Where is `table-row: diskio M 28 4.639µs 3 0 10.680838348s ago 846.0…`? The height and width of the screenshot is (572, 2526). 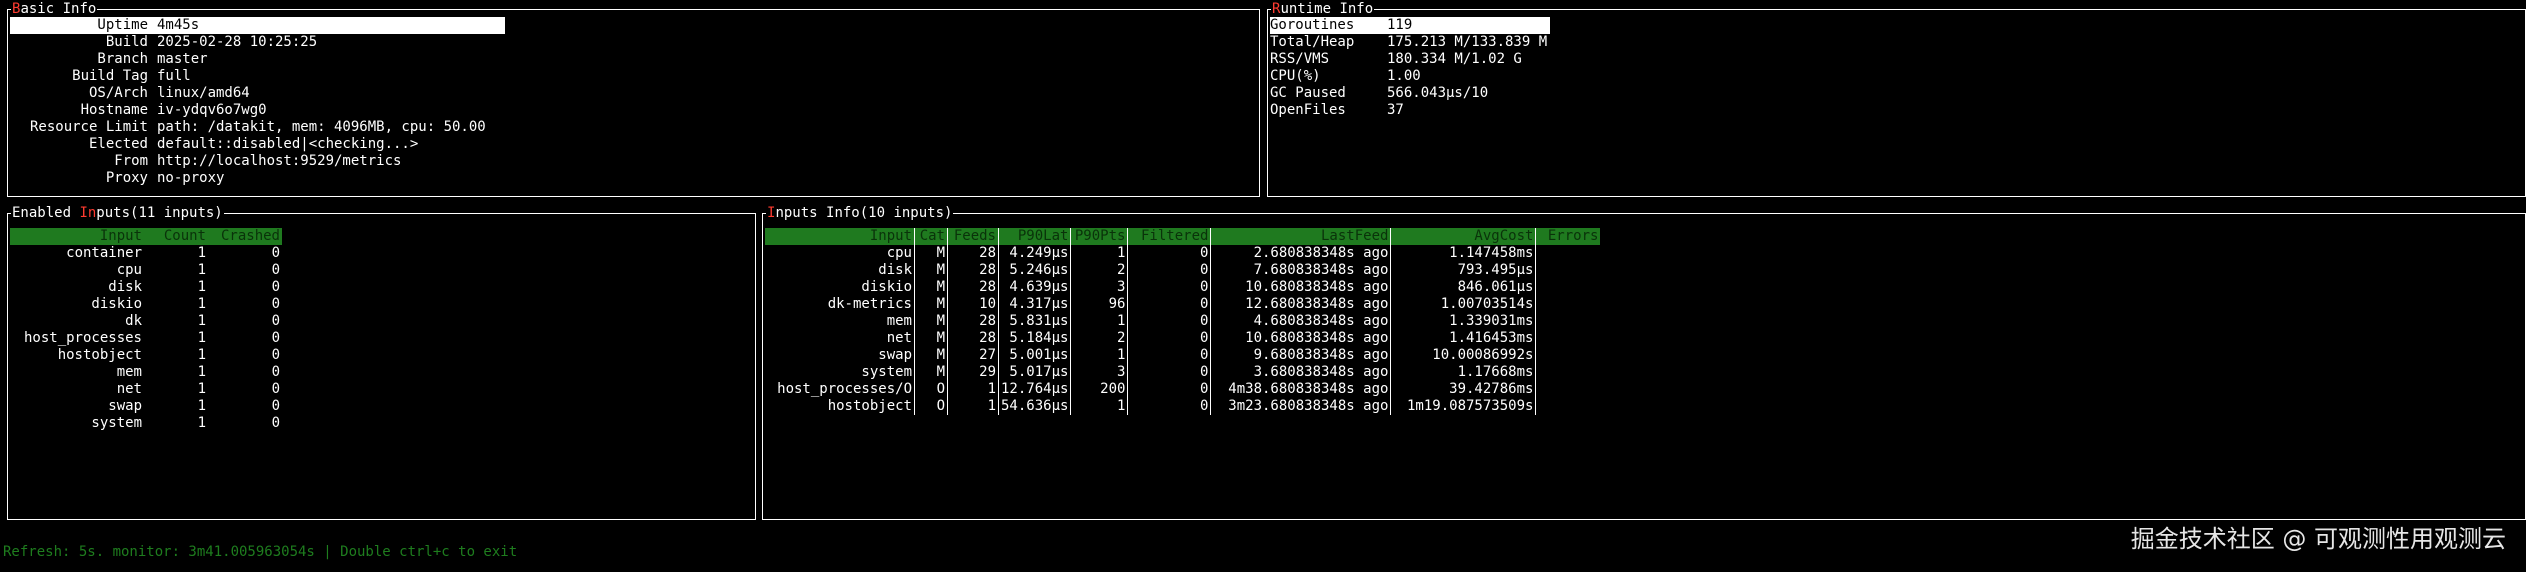 table-row: diskio M 28 4.639µs 3 0 10.680838348s ago 846.0… is located at coordinates (1182, 287).